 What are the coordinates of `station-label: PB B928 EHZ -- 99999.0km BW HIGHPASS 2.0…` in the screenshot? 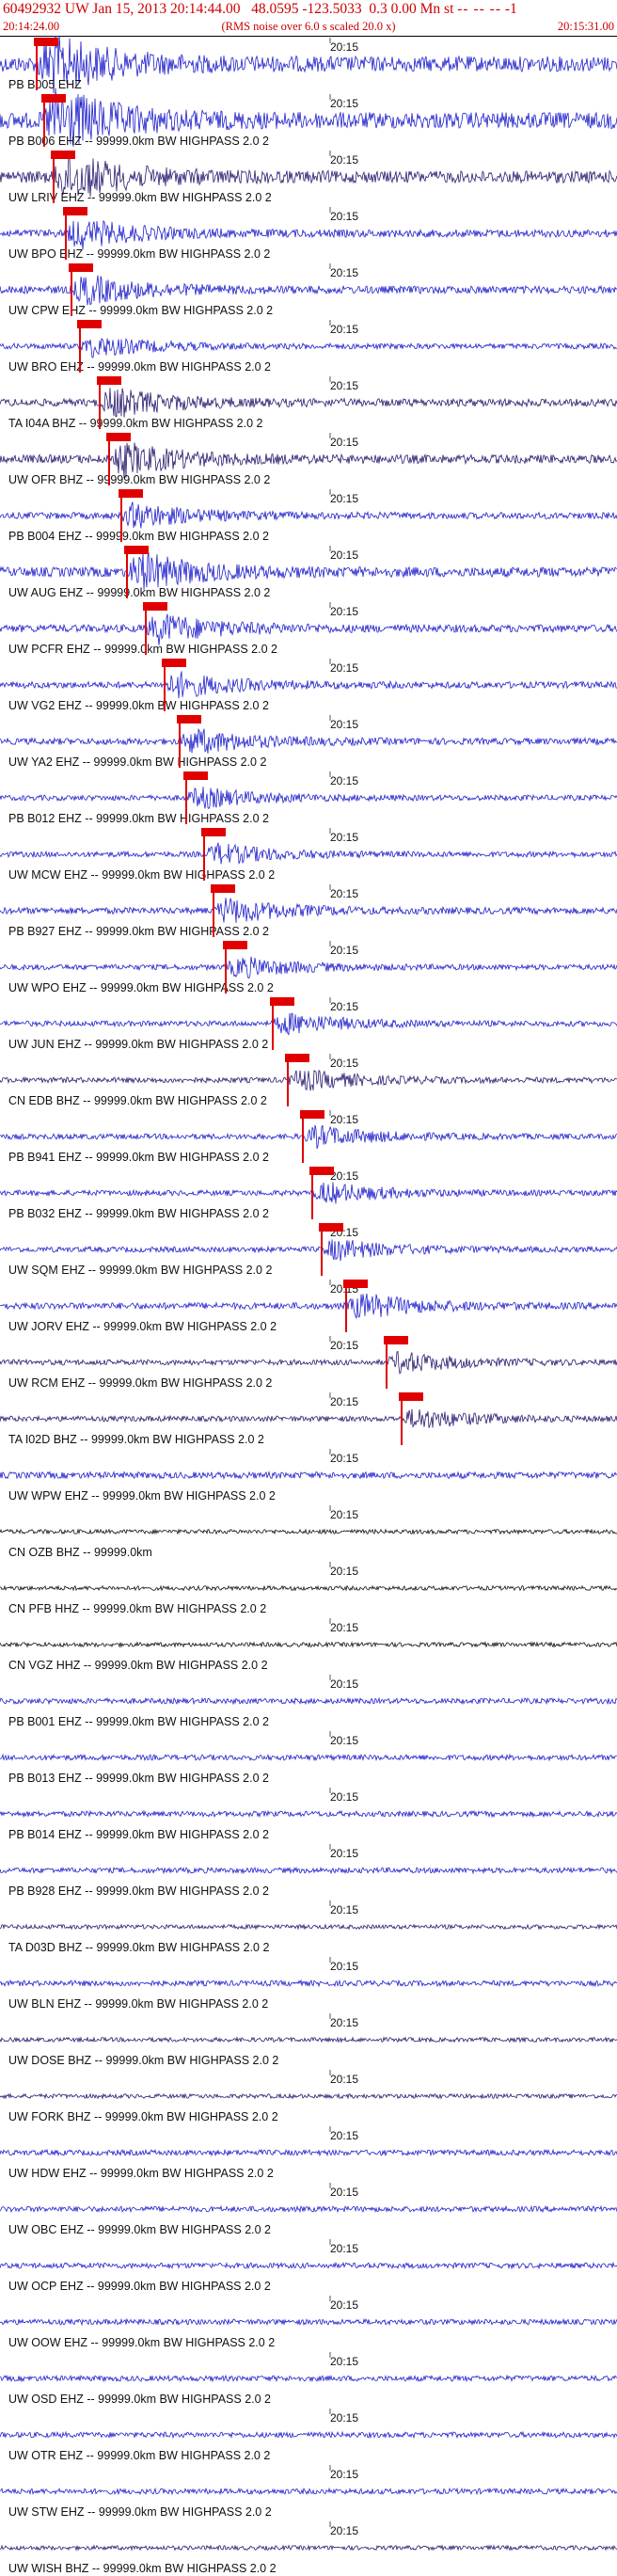 It's located at (139, 1891).